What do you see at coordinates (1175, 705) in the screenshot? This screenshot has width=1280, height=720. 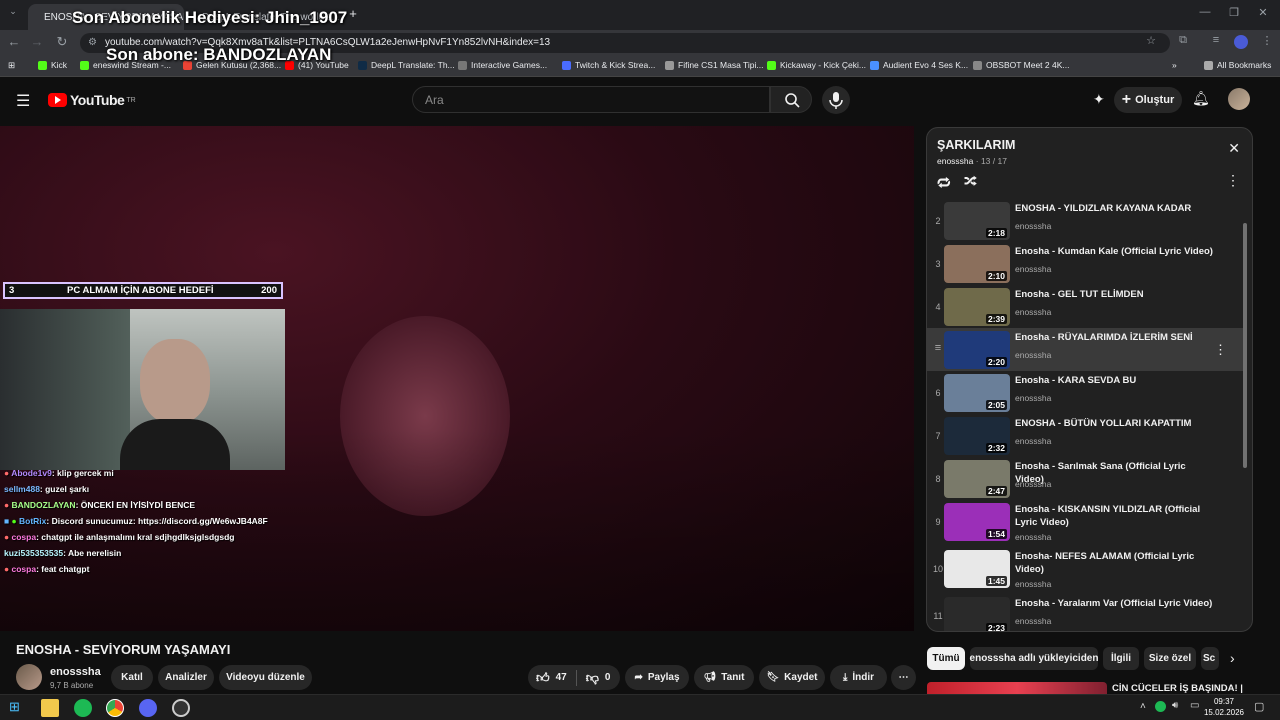 I see `volume-icon: 🔊︎` at bounding box center [1175, 705].